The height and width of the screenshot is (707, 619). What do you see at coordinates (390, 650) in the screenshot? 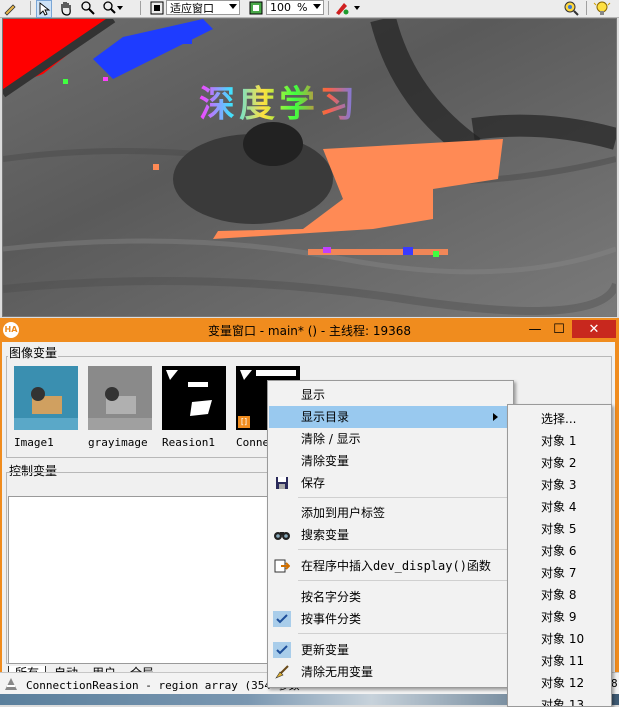
I see `menu-item-update-variables: 更新变量` at bounding box center [390, 650].